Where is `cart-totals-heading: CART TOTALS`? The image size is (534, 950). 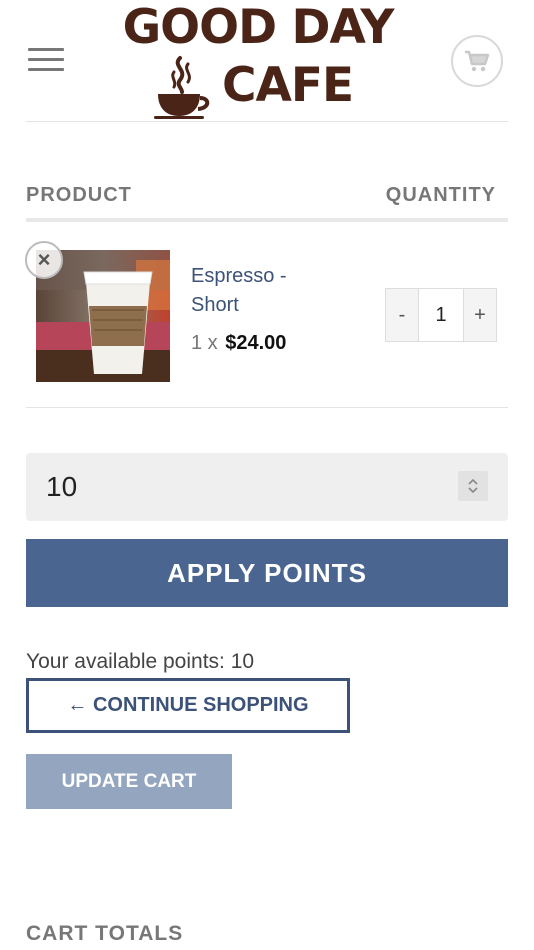
cart-totals-heading: CART TOTALS is located at coordinates (105, 933).